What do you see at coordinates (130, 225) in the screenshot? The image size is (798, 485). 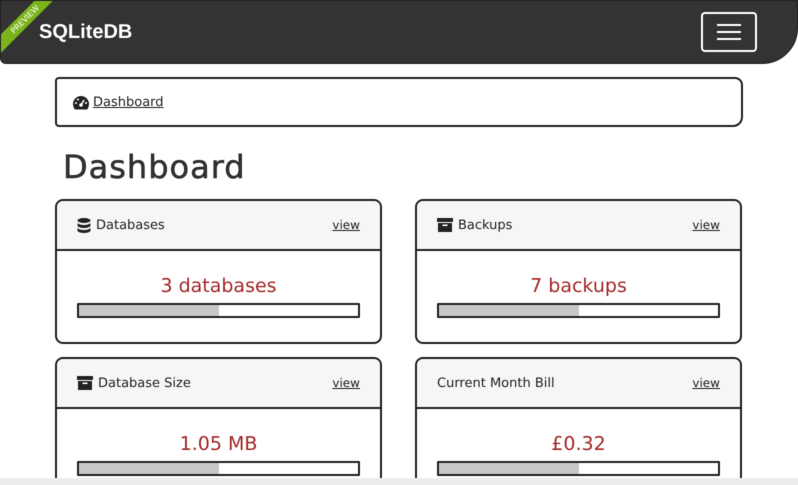 I see `card-title: Databases` at bounding box center [130, 225].